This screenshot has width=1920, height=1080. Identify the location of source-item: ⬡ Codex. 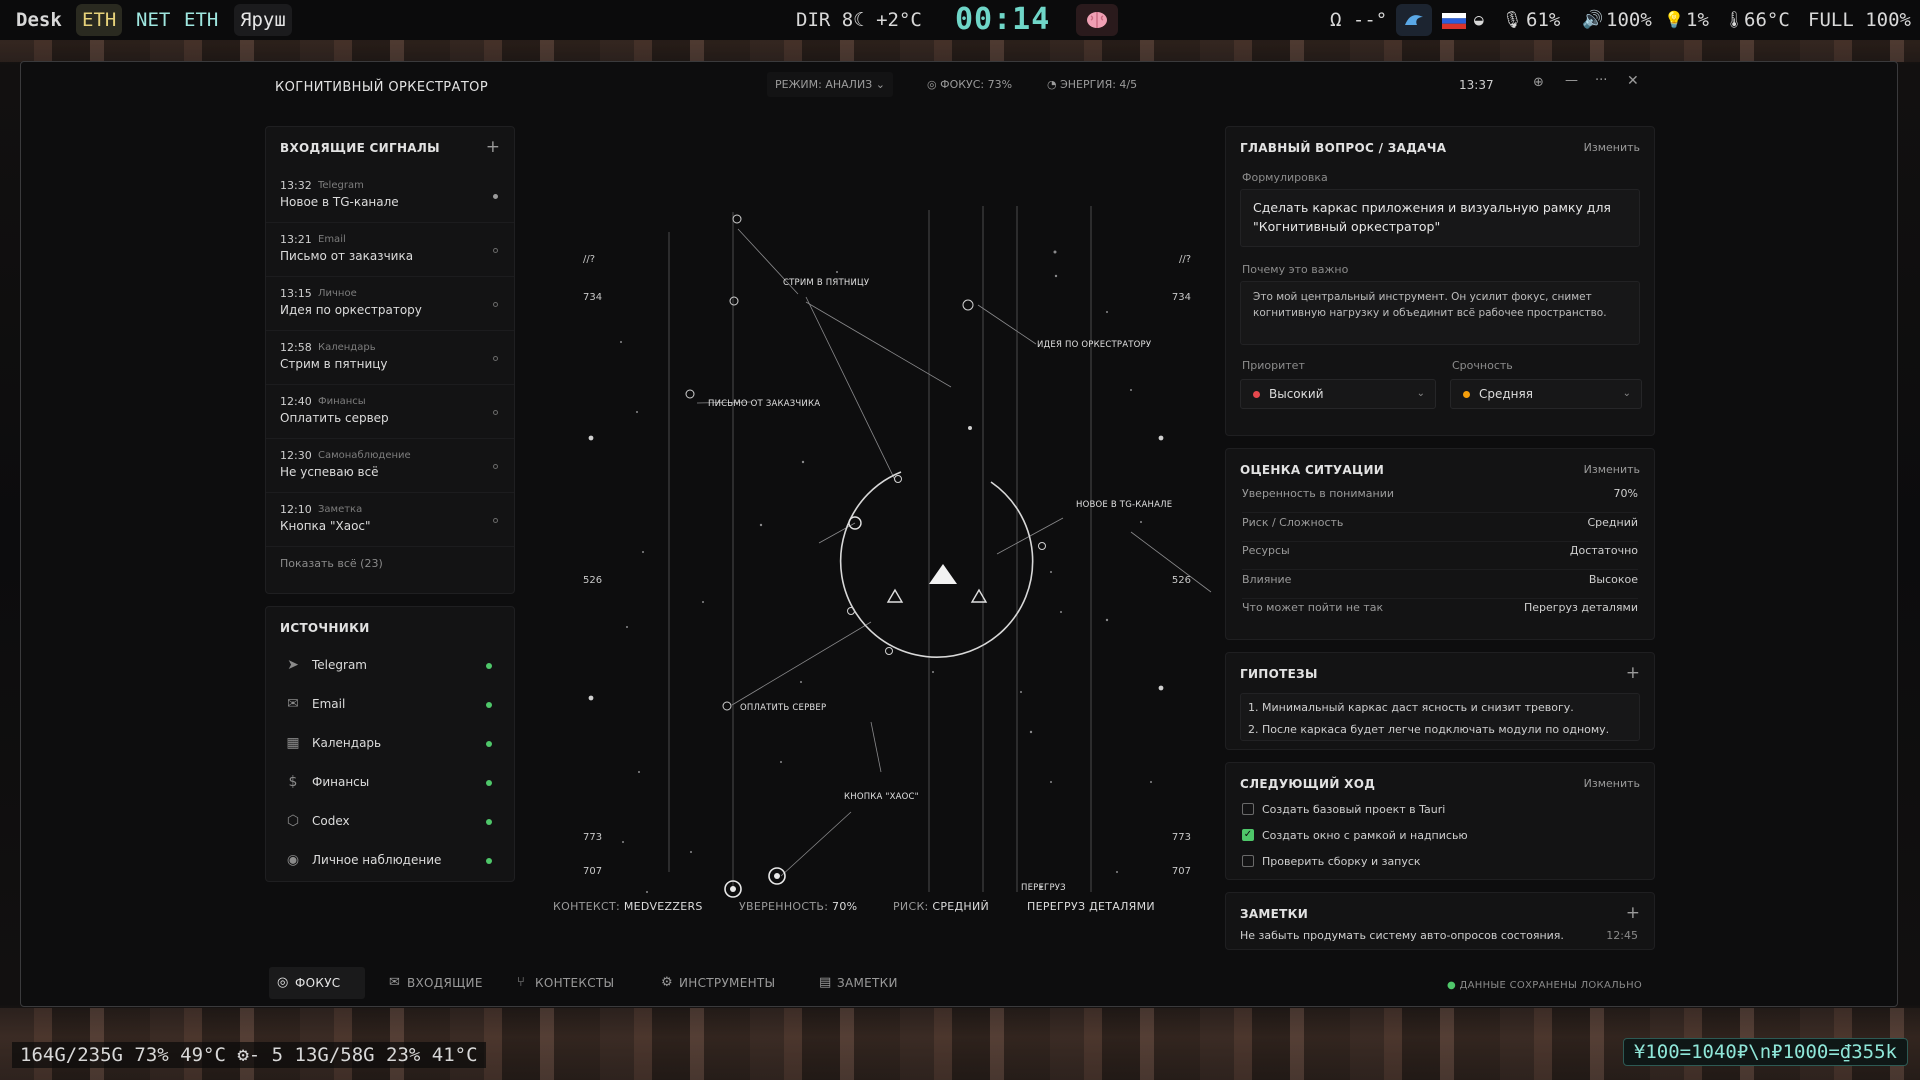
(390, 822).